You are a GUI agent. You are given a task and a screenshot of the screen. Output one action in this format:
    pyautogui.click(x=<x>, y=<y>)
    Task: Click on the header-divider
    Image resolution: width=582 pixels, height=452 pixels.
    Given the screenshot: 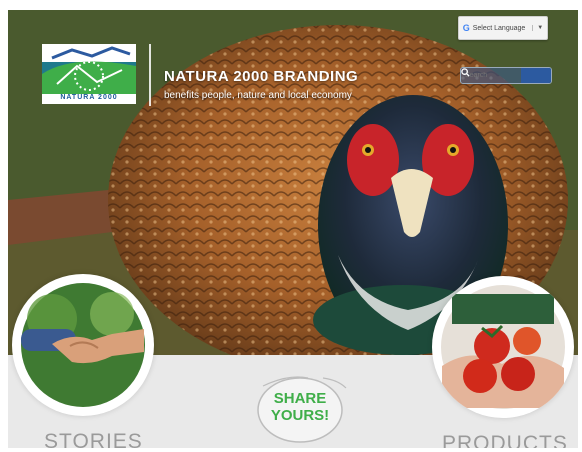 What is the action you would take?
    pyautogui.click(x=150, y=75)
    